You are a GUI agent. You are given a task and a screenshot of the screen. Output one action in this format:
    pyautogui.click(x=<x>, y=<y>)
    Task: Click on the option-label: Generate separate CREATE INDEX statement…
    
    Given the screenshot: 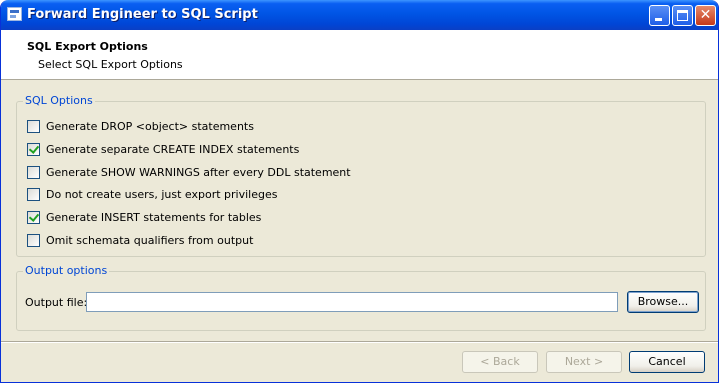 What is the action you would take?
    pyautogui.click(x=173, y=149)
    